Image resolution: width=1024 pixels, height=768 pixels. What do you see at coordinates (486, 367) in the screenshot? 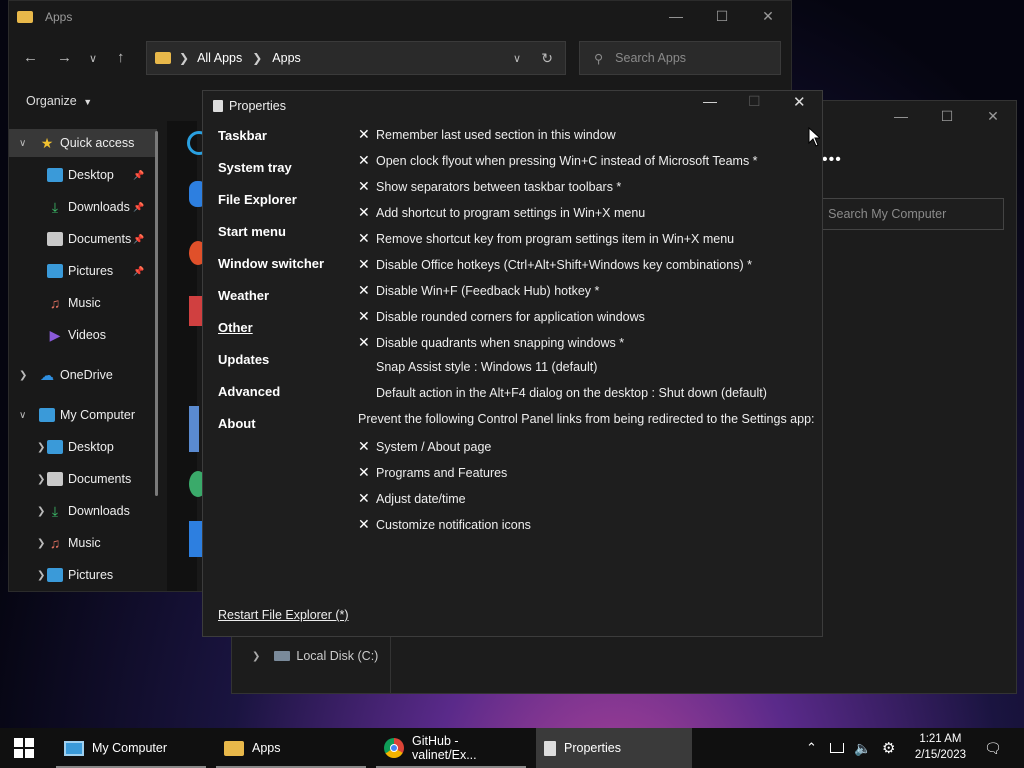
I see `option-selector: Snap Assist style : Windows 11 (default)` at bounding box center [486, 367].